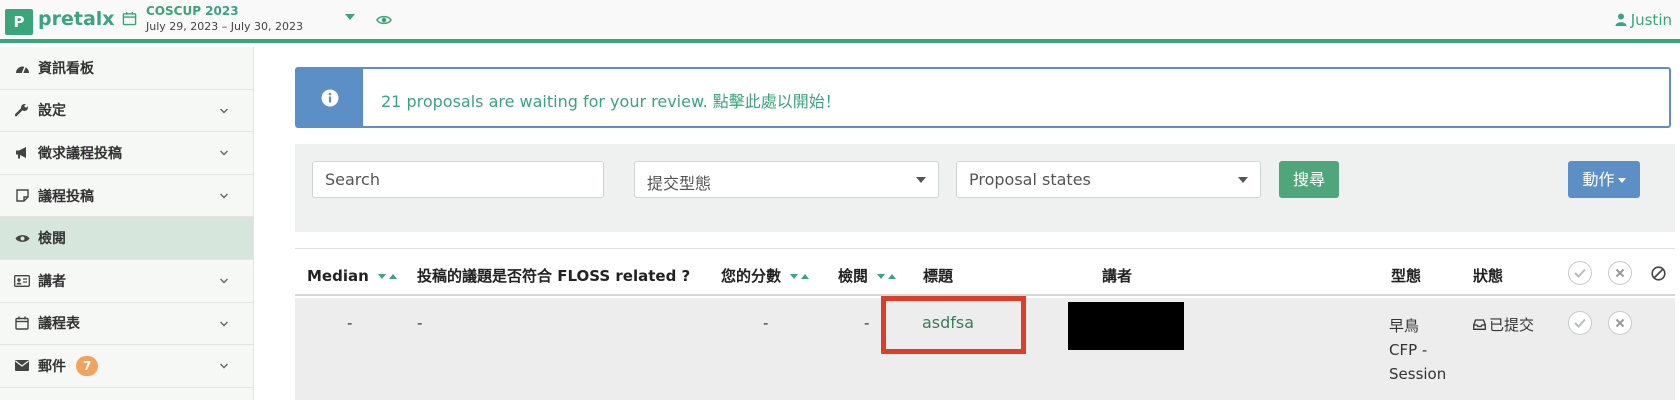 The width and height of the screenshot is (1680, 400). I want to click on actions-label: 動作, so click(1598, 179).